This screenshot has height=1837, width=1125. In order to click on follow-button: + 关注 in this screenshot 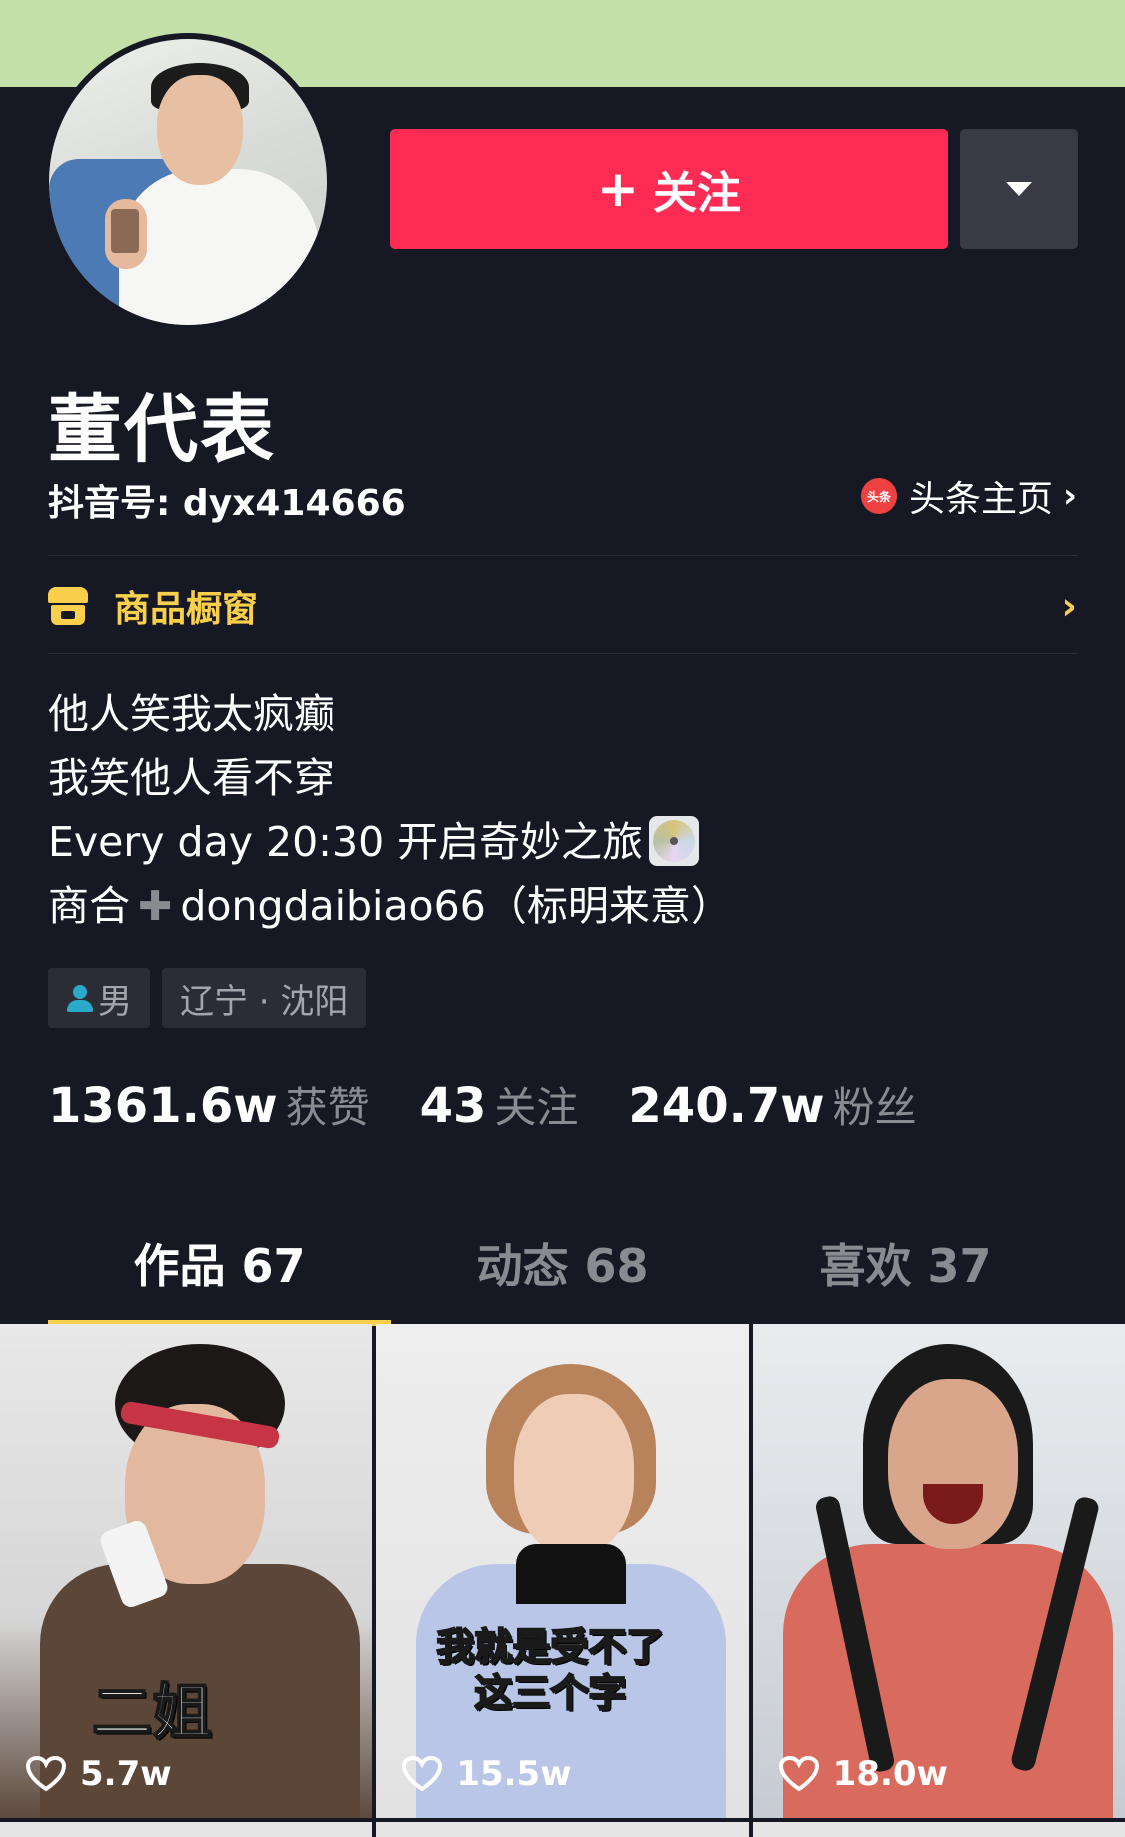, I will do `click(669, 189)`.